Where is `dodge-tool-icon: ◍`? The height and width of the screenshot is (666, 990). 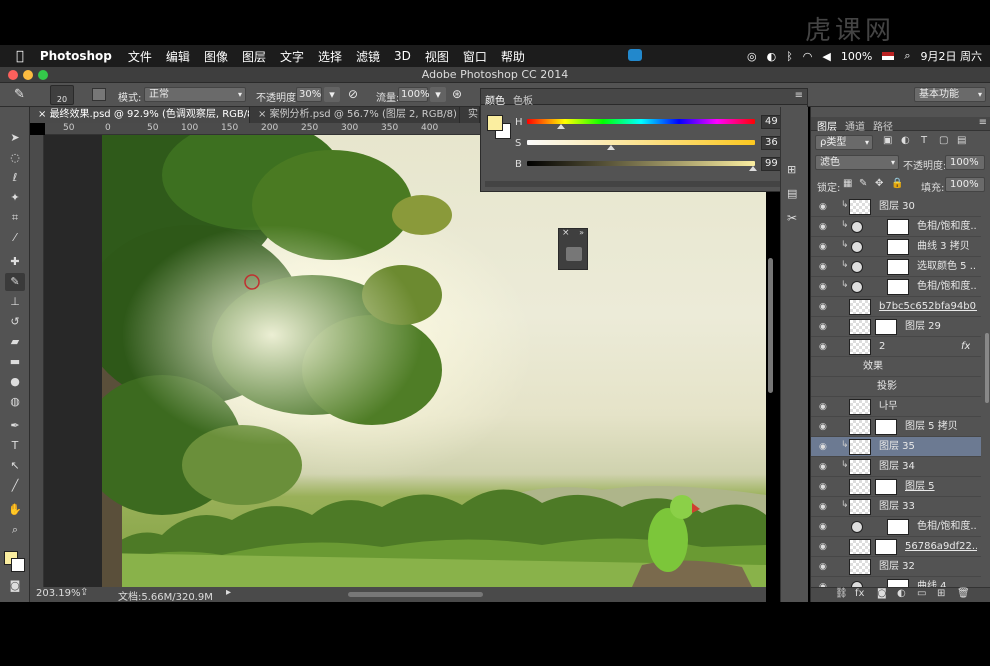
dodge-tool-icon: ◍ is located at coordinates (15, 402).